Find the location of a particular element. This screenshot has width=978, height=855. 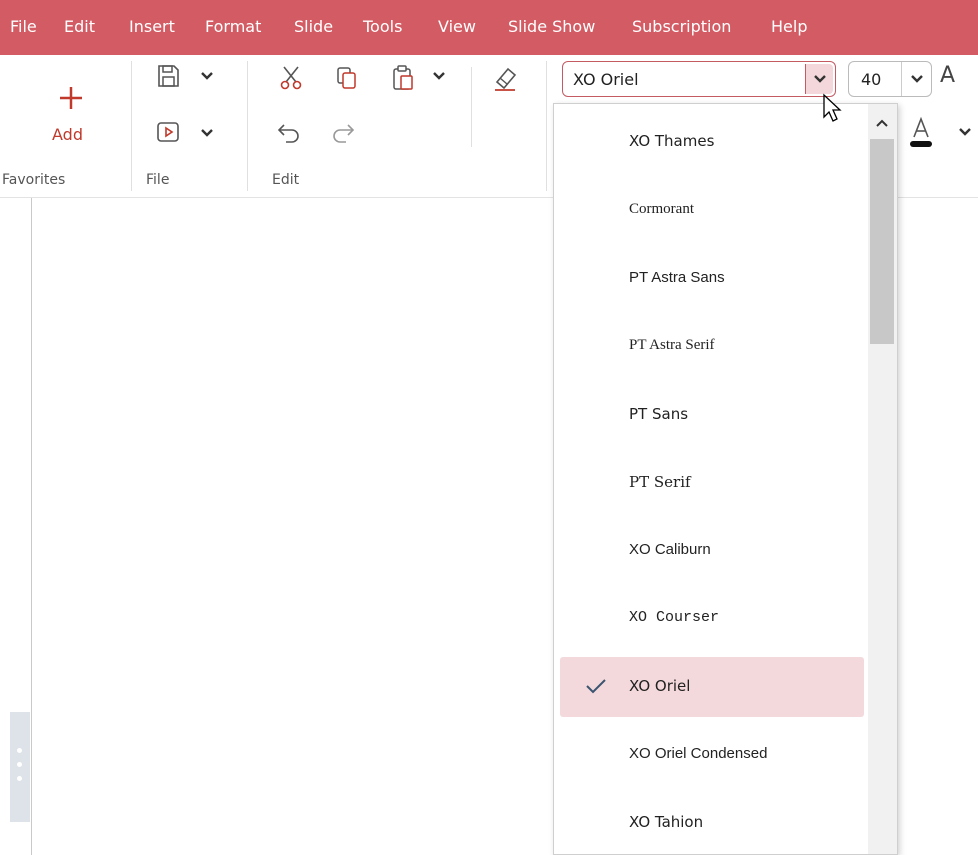

add-button-label: Add is located at coordinates (67, 134).